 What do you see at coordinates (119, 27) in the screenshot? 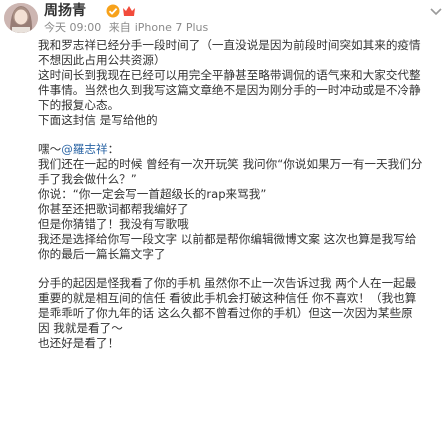
I see `post-source-prefix: 来自` at bounding box center [119, 27].